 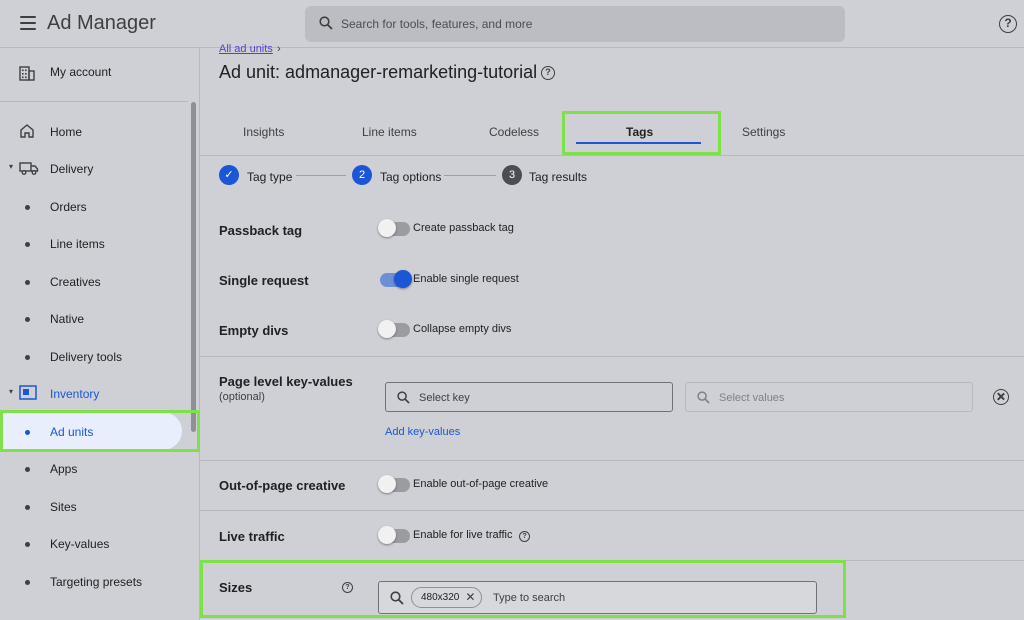 I want to click on sidebar-item-label: Key-values, so click(x=80, y=544).